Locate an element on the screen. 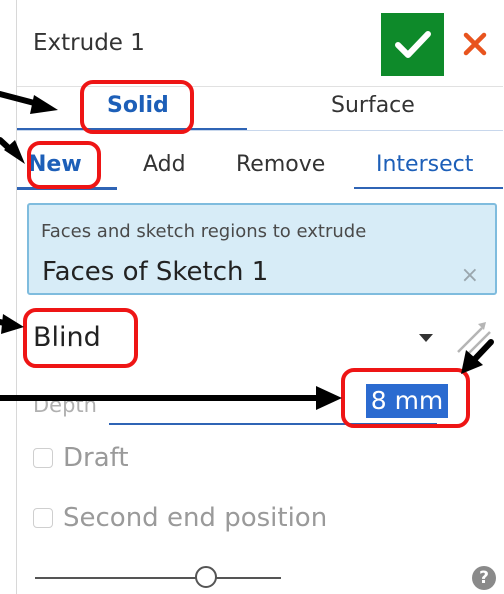 This screenshot has height=594, width=504. accept-button is located at coordinates (412, 44).